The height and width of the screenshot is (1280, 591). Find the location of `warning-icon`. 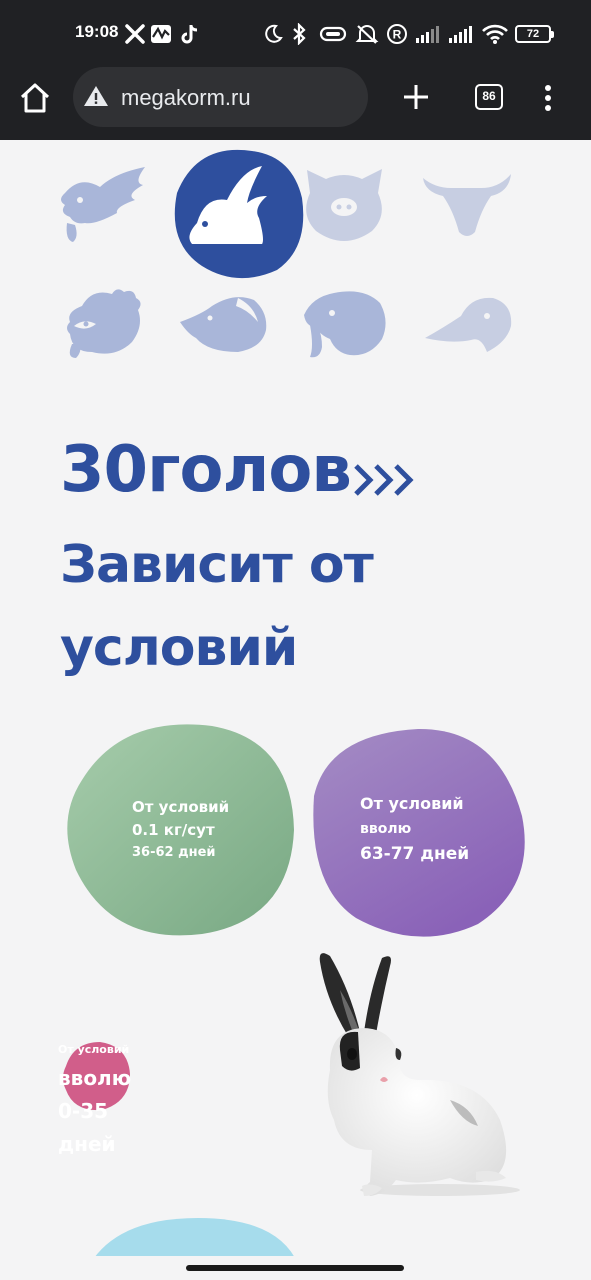

warning-icon is located at coordinates (96, 98).